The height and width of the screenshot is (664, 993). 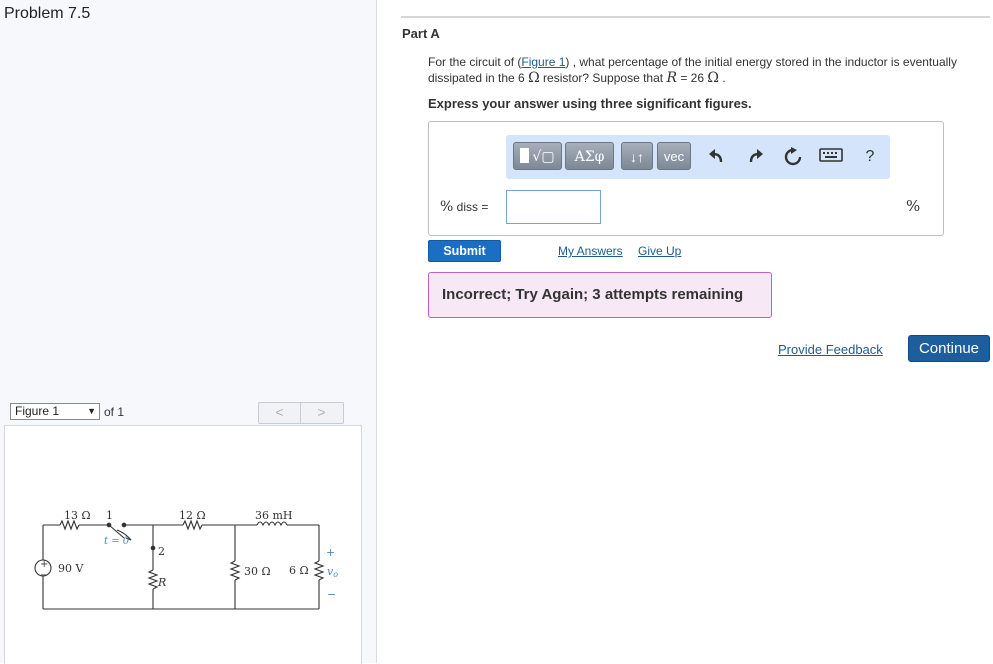 I want to click on label-vo-minus: −, so click(x=331, y=594).